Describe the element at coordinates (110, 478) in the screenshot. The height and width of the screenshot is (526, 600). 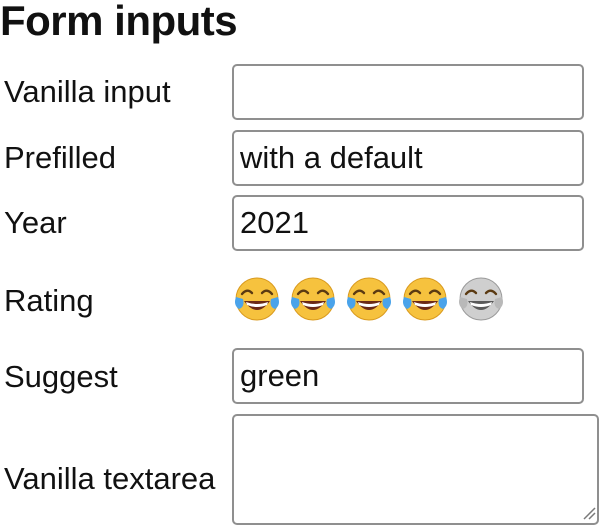
I see `vanilla-textarea-label: Vanilla textarea` at that location.